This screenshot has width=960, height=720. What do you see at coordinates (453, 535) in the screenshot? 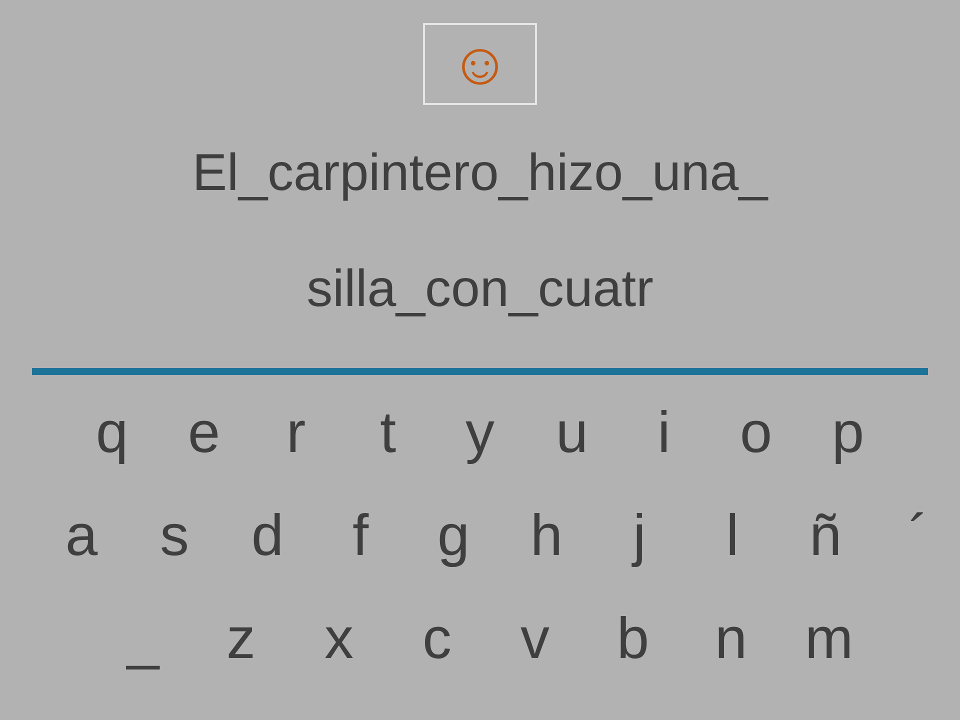
I see `letter-key: g` at bounding box center [453, 535].